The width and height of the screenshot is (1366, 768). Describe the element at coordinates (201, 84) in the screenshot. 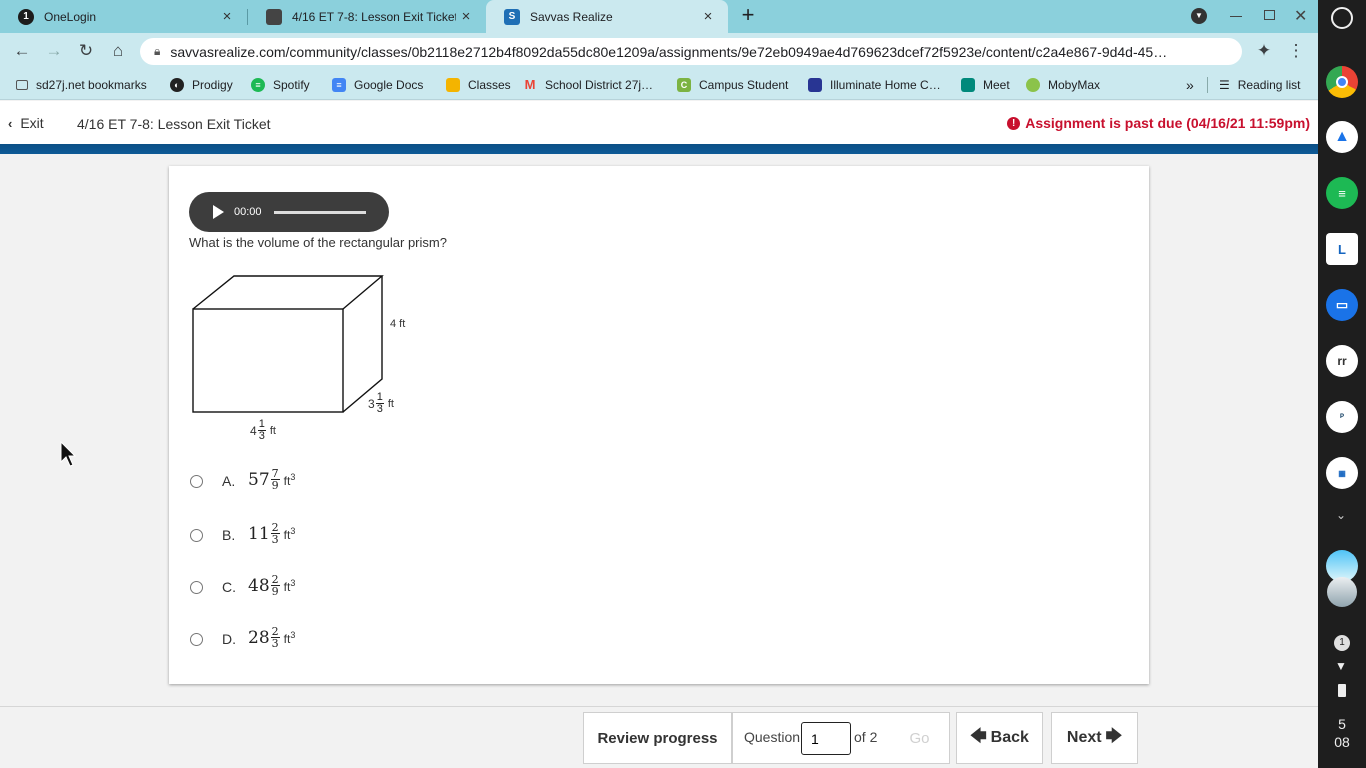

I see `bookmark-item: ◐ Prodigy` at that location.